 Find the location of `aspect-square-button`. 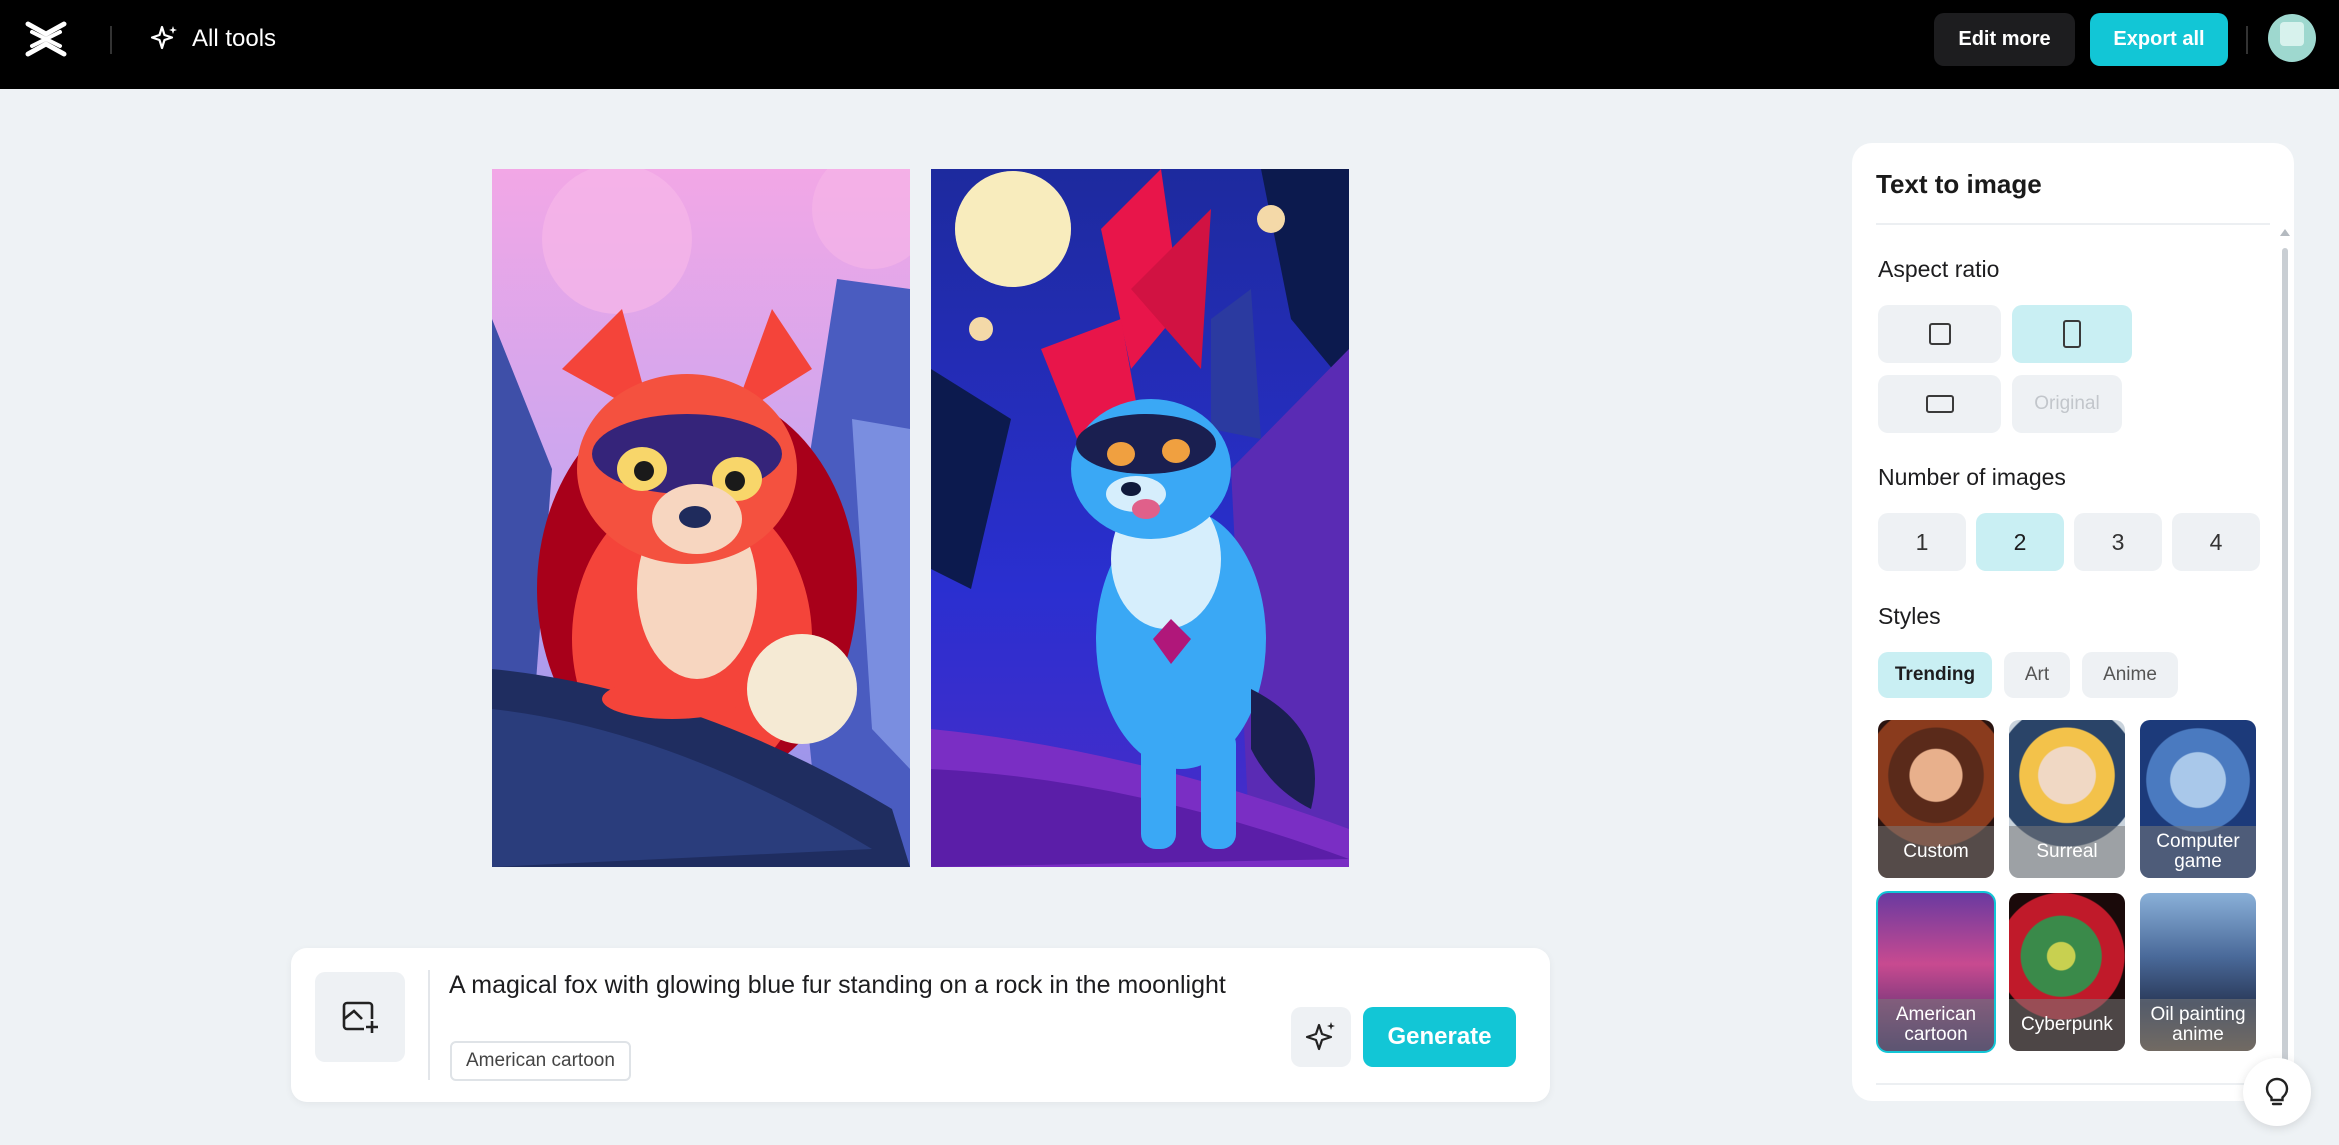

aspect-square-button is located at coordinates (1939, 334).